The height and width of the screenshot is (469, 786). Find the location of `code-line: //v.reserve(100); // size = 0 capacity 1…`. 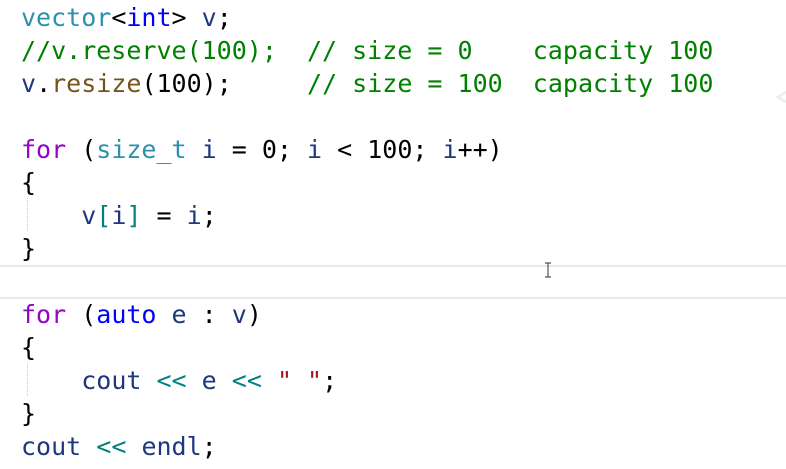

code-line: //v.reserve(100); // size = 0 capacity 1… is located at coordinates (393, 50).